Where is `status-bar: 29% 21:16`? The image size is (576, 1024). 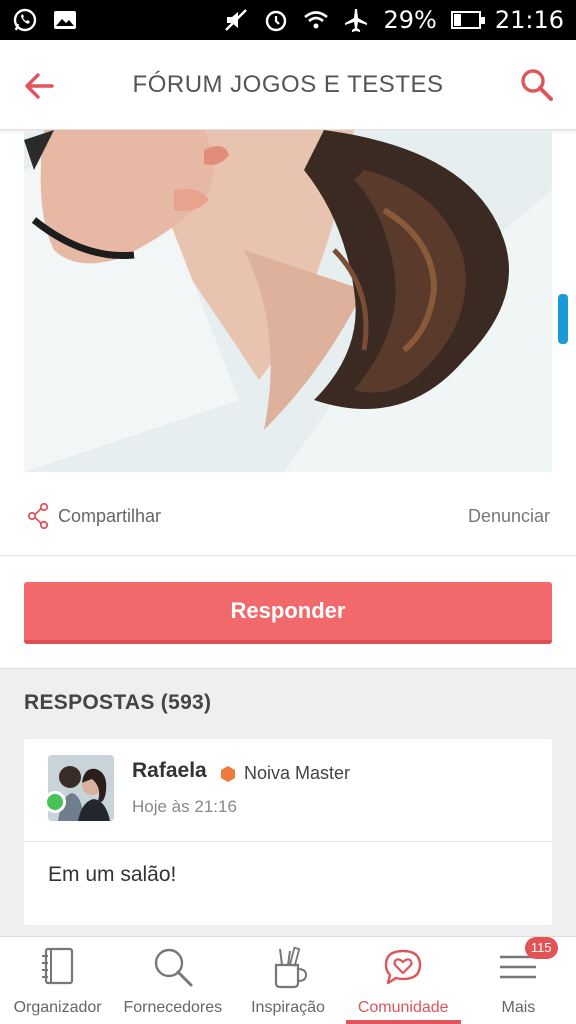 status-bar: 29% 21:16 is located at coordinates (288, 20).